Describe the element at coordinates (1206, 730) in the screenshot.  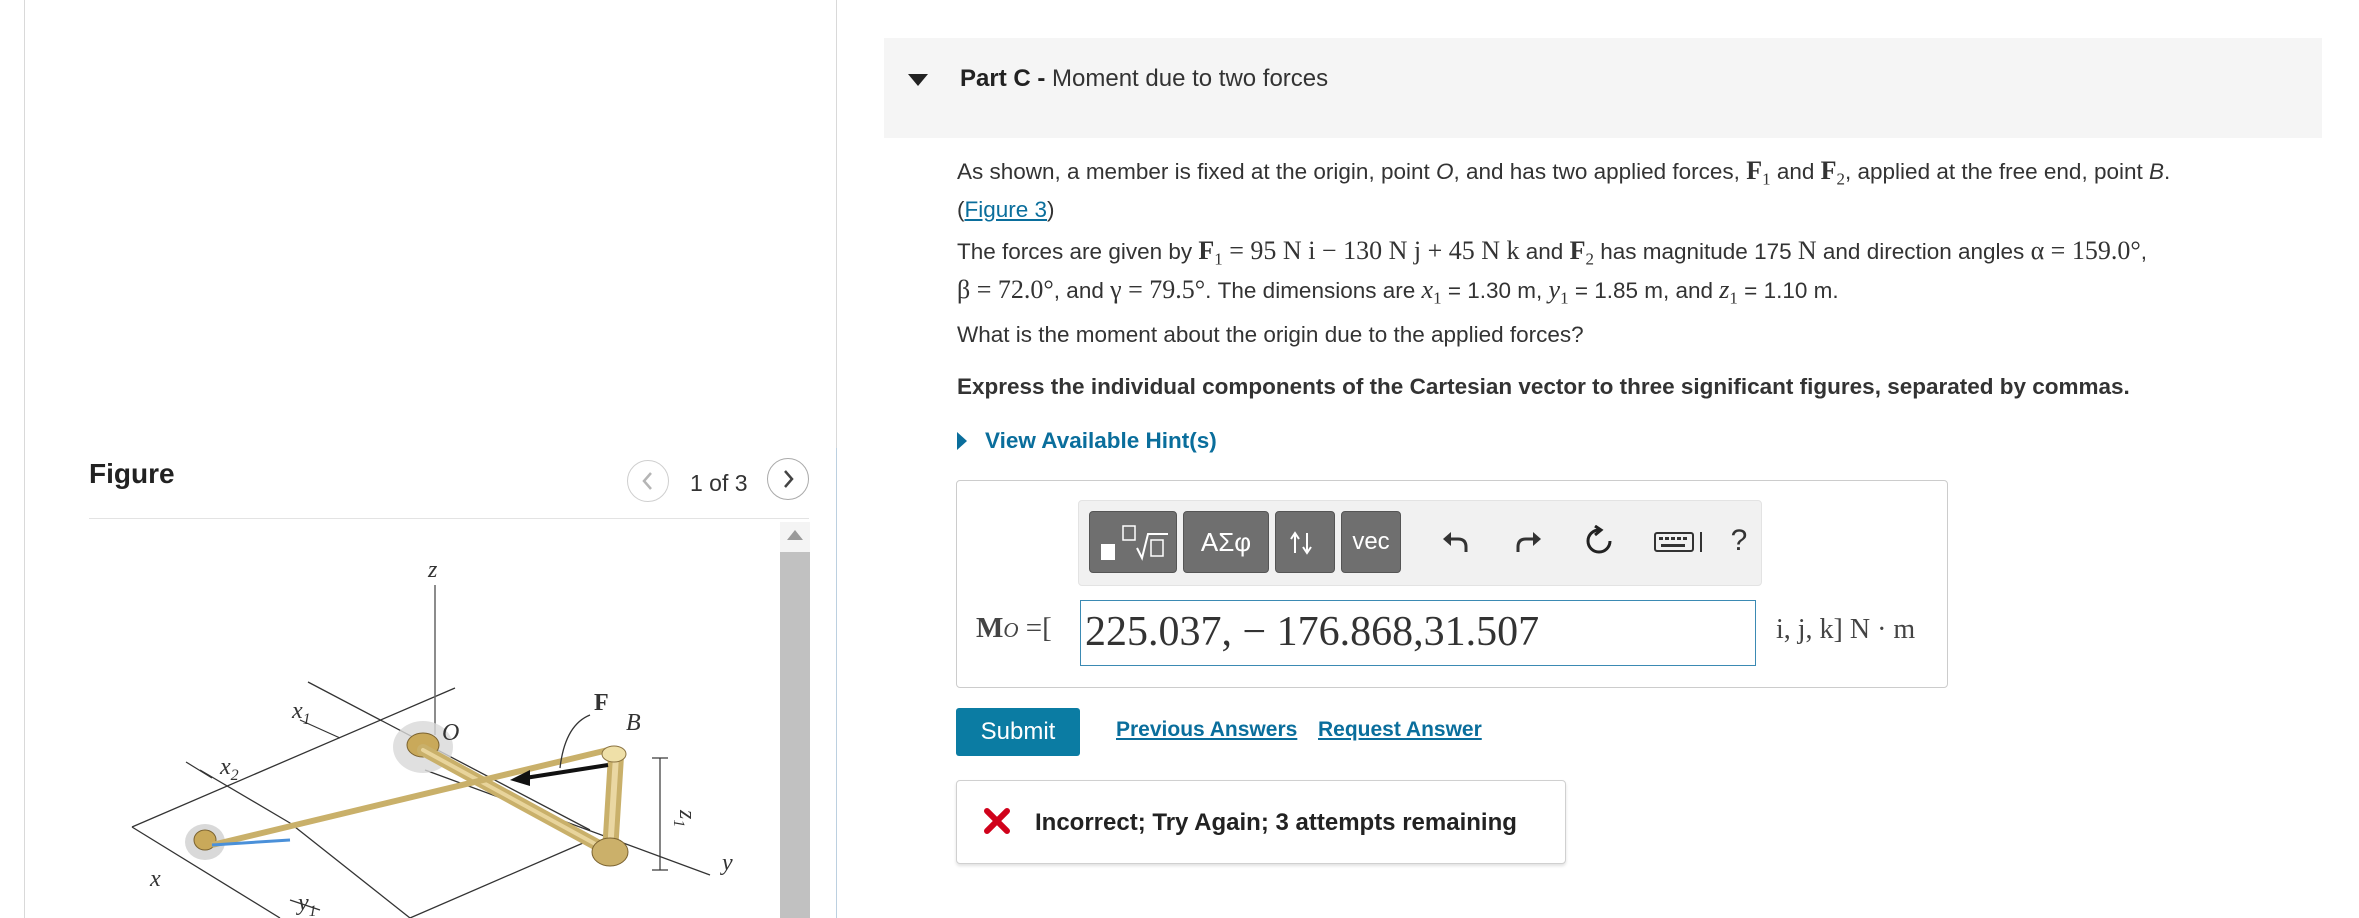
I see `previous-answers-link: Previous Answers` at that location.